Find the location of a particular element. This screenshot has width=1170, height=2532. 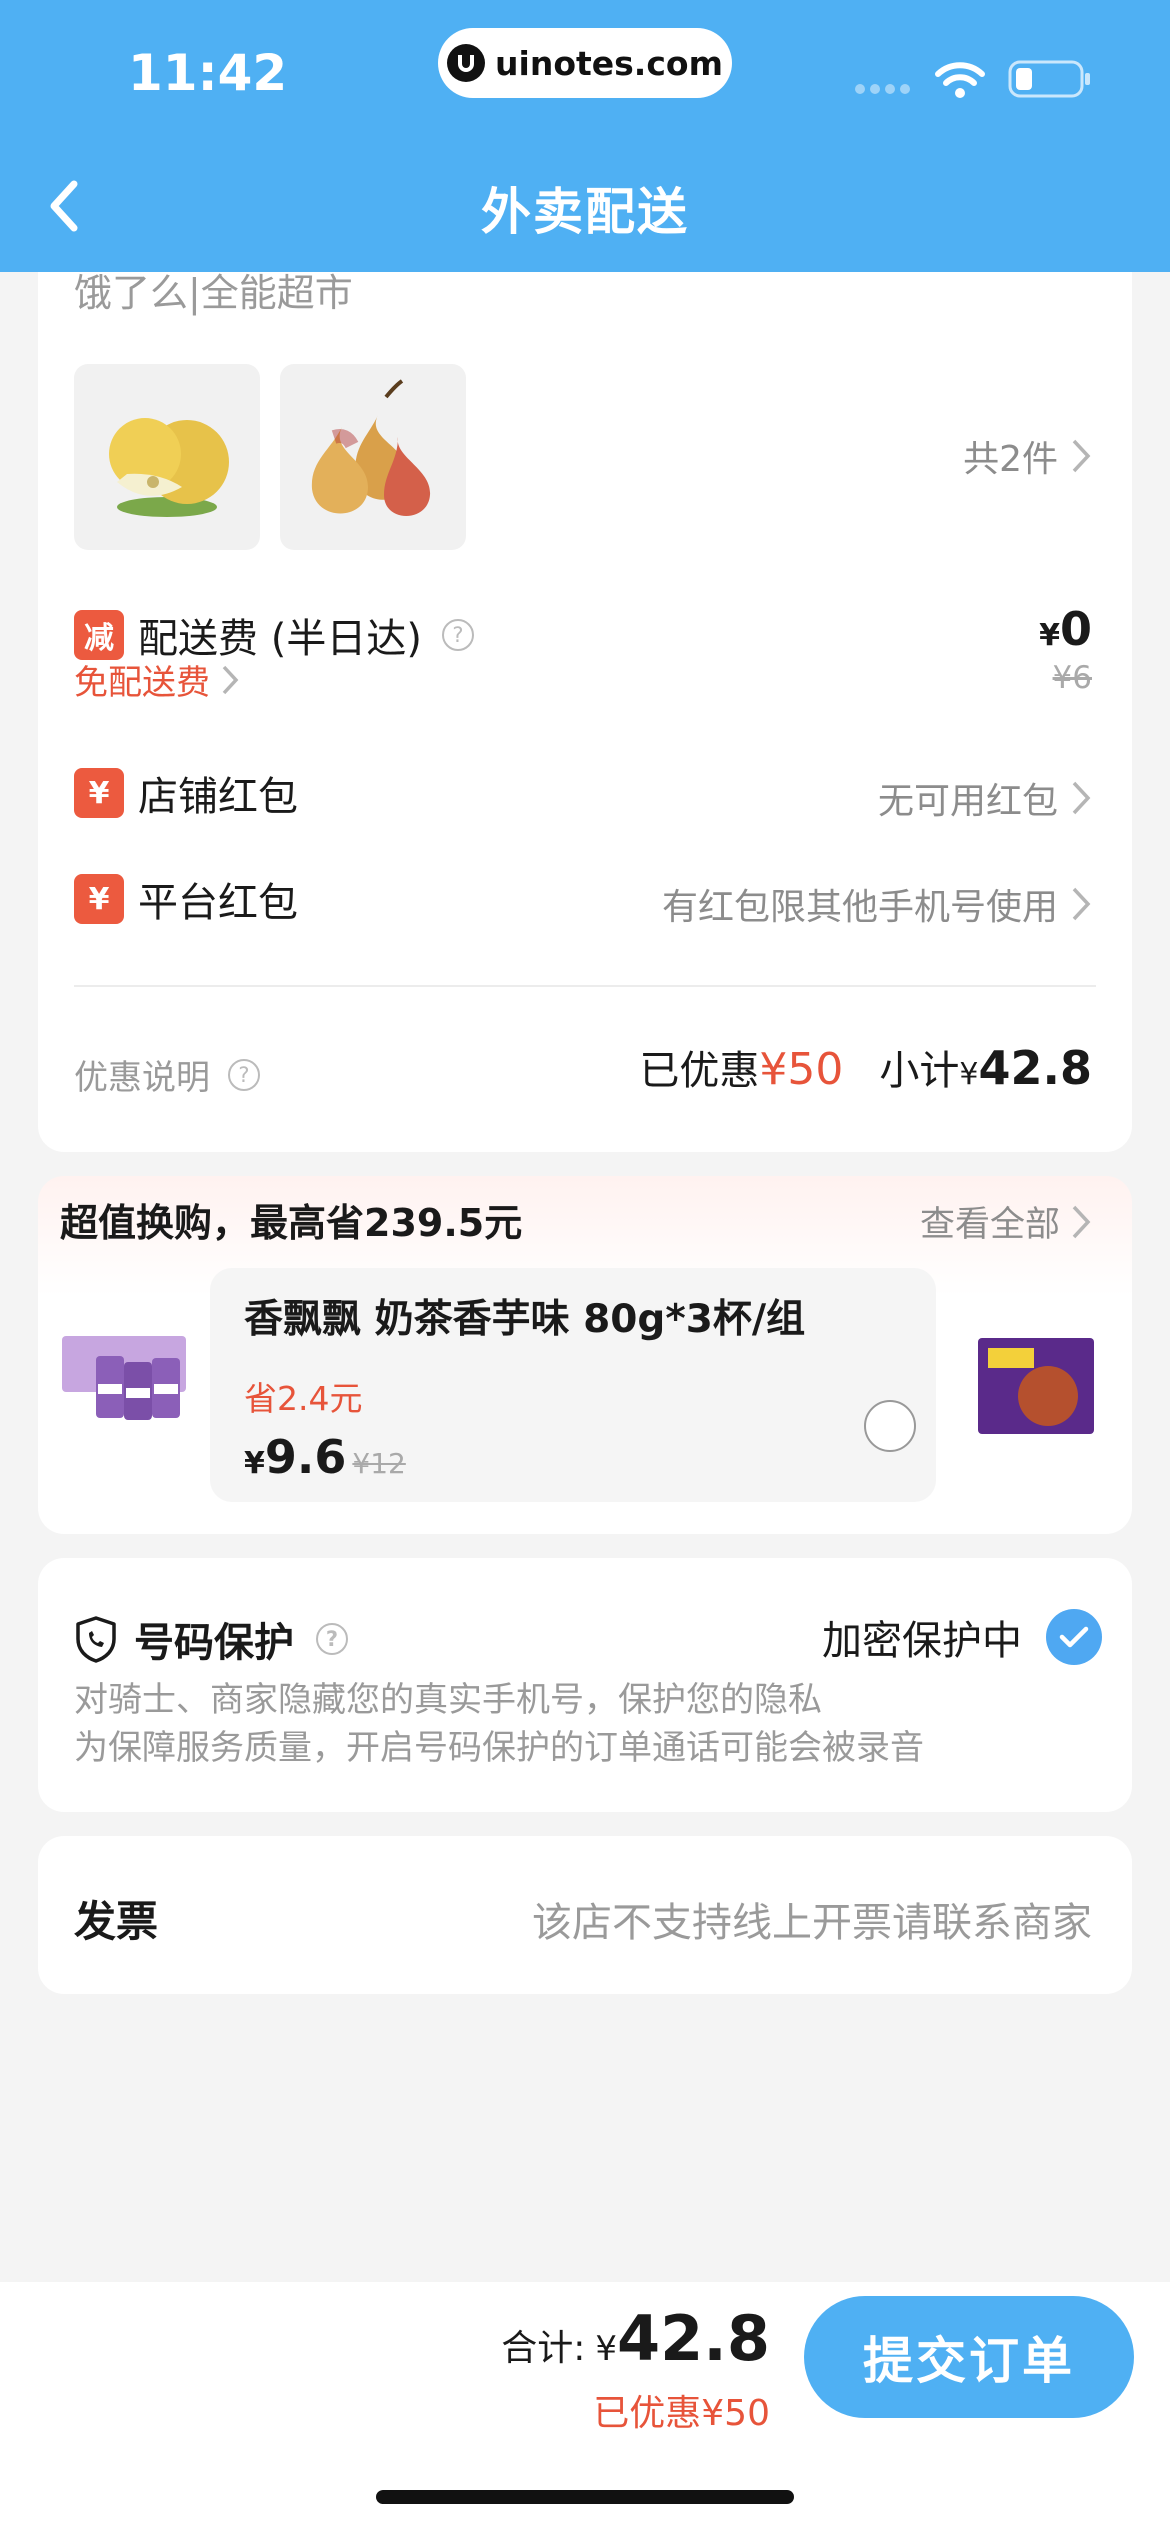

discount-note-label: 优惠说明 is located at coordinates (142, 1078).